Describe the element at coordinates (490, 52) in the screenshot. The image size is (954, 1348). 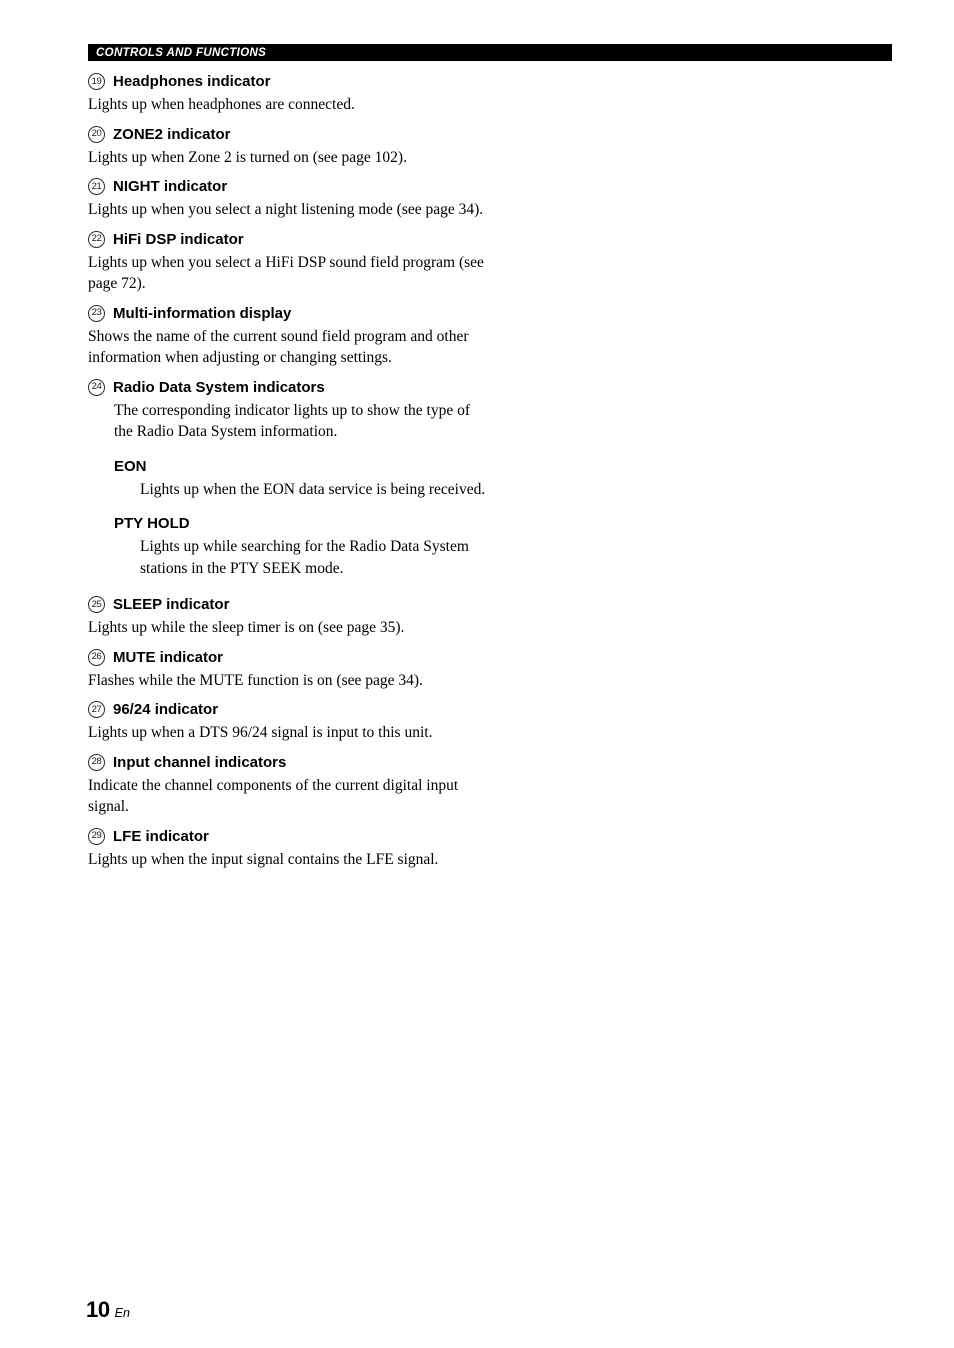
I see `running-header-bar: CONTROLS AND FUNCTIONS` at that location.